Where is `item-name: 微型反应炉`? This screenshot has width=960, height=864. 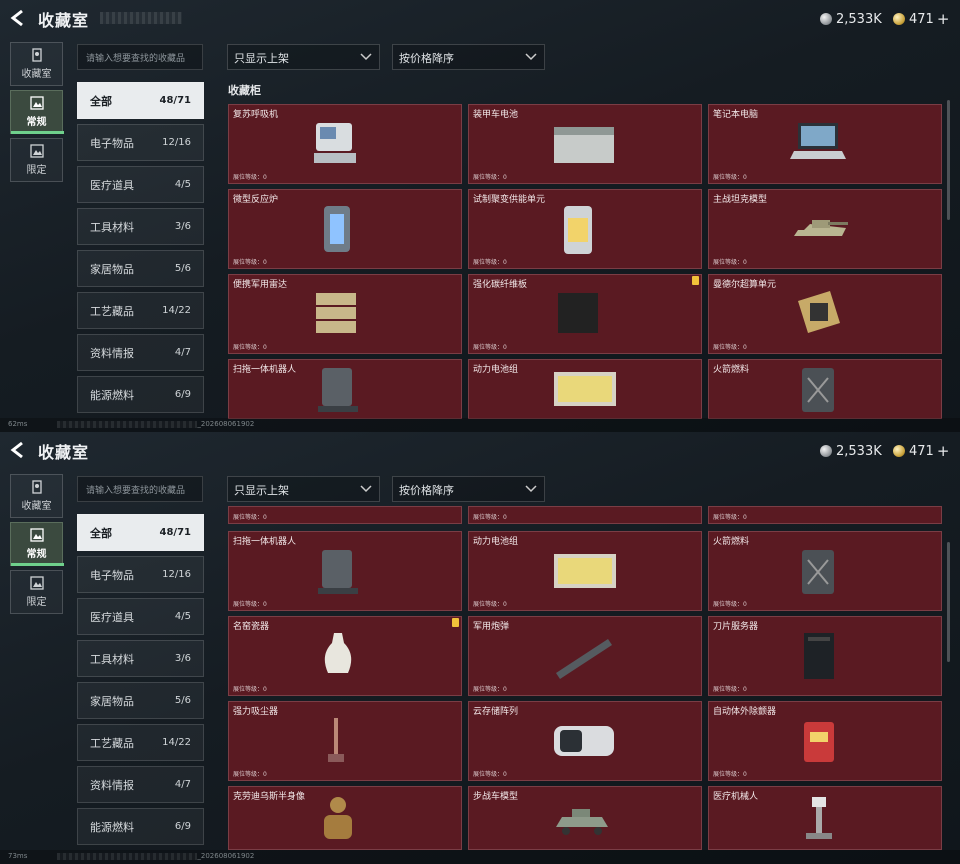 item-name: 微型反应炉 is located at coordinates (256, 200).